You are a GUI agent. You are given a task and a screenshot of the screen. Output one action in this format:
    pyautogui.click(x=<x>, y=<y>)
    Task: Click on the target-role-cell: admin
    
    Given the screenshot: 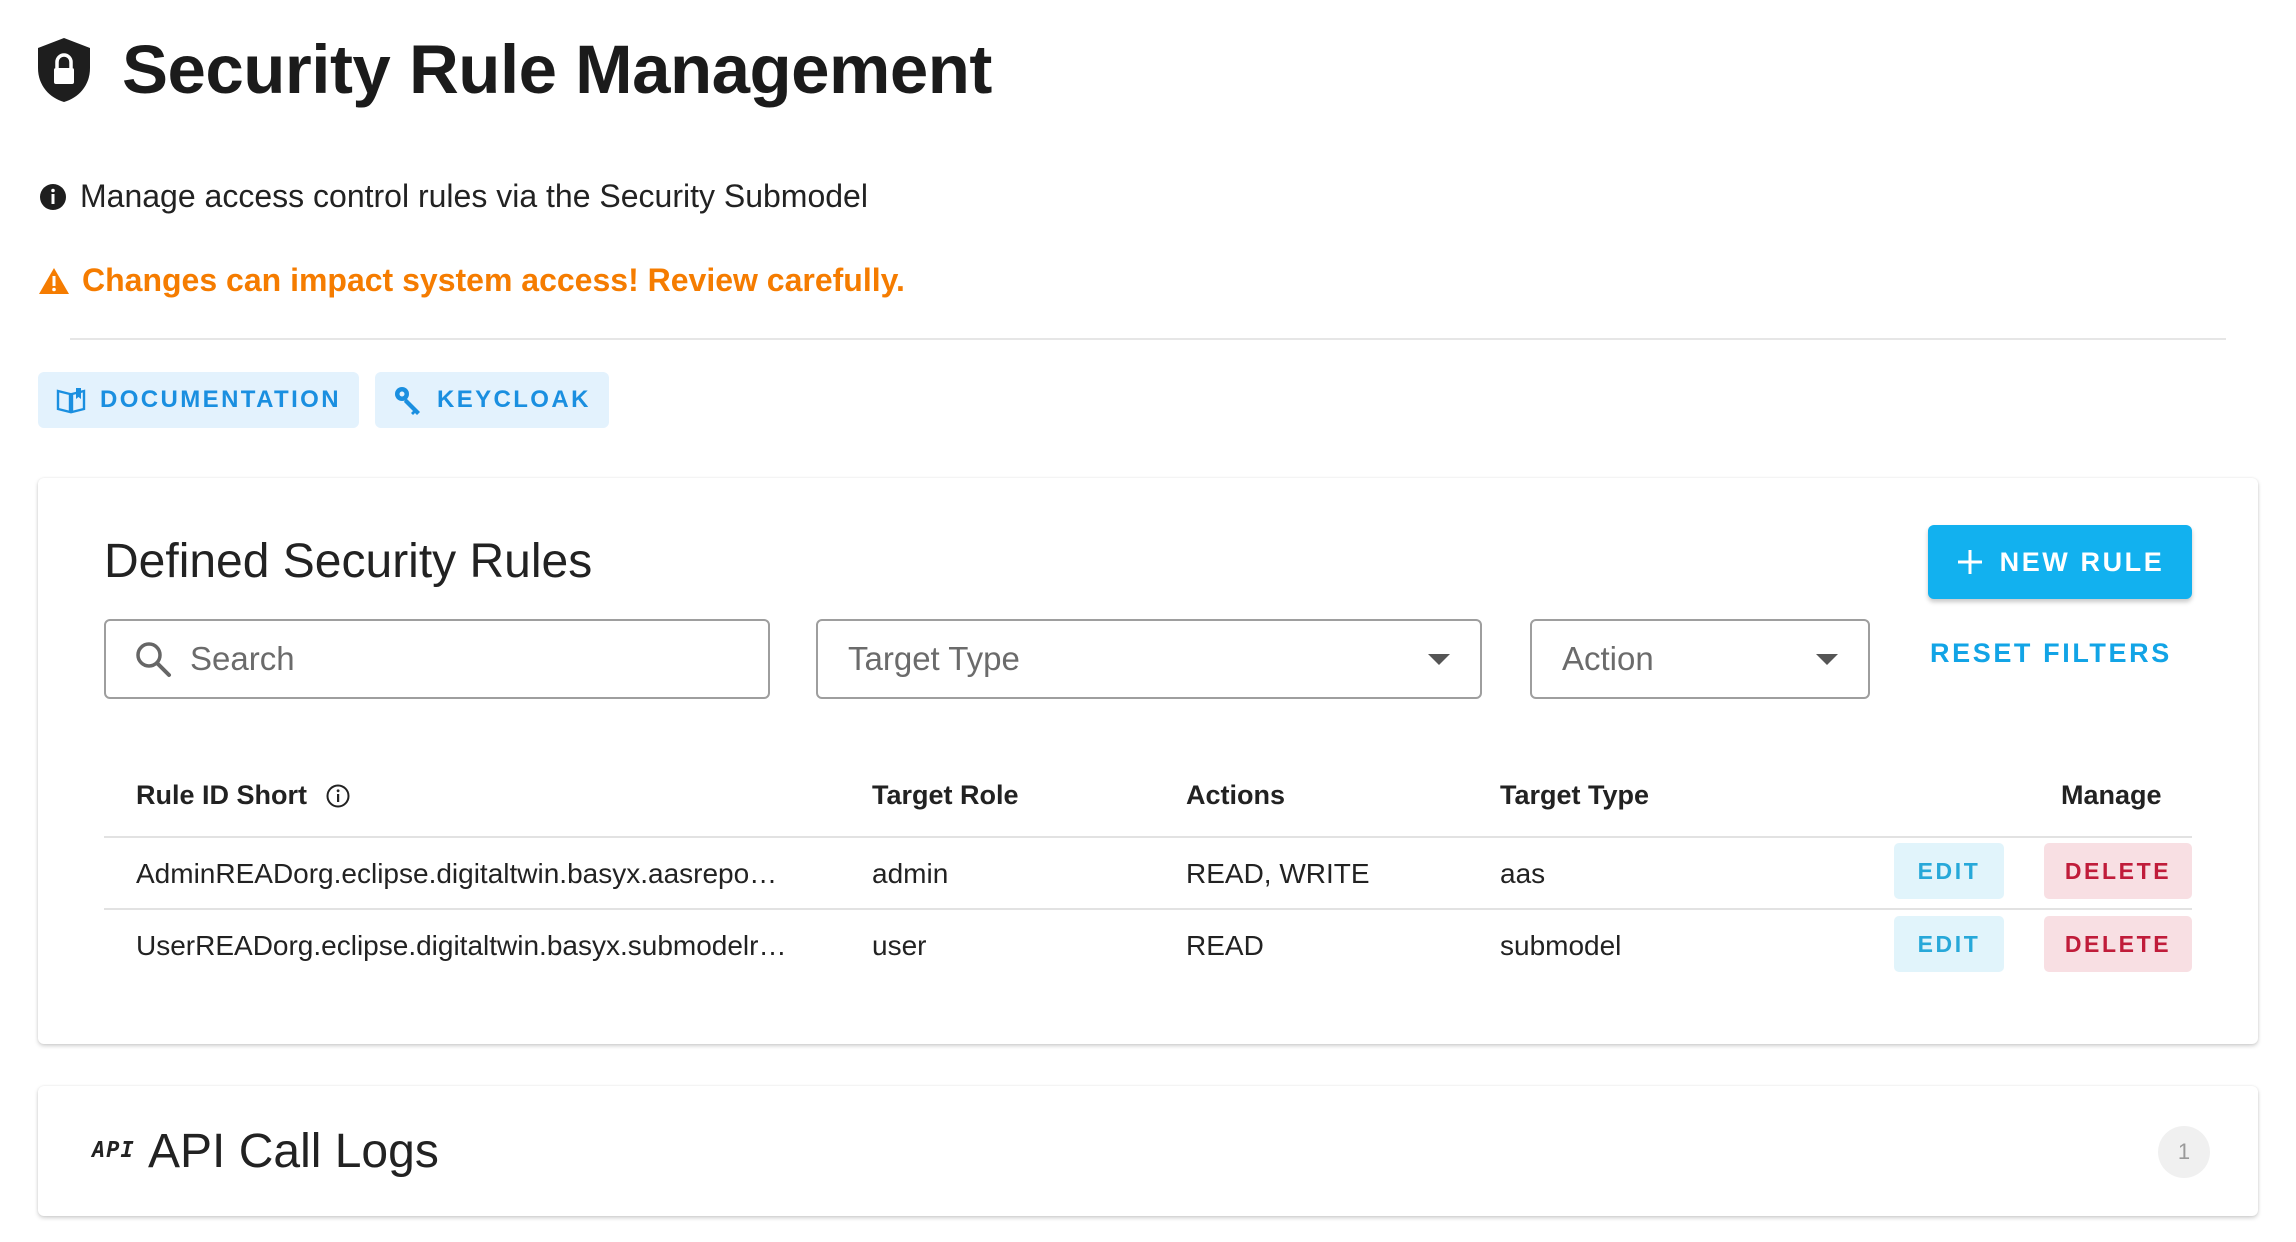 What is the action you would take?
    pyautogui.click(x=910, y=873)
    